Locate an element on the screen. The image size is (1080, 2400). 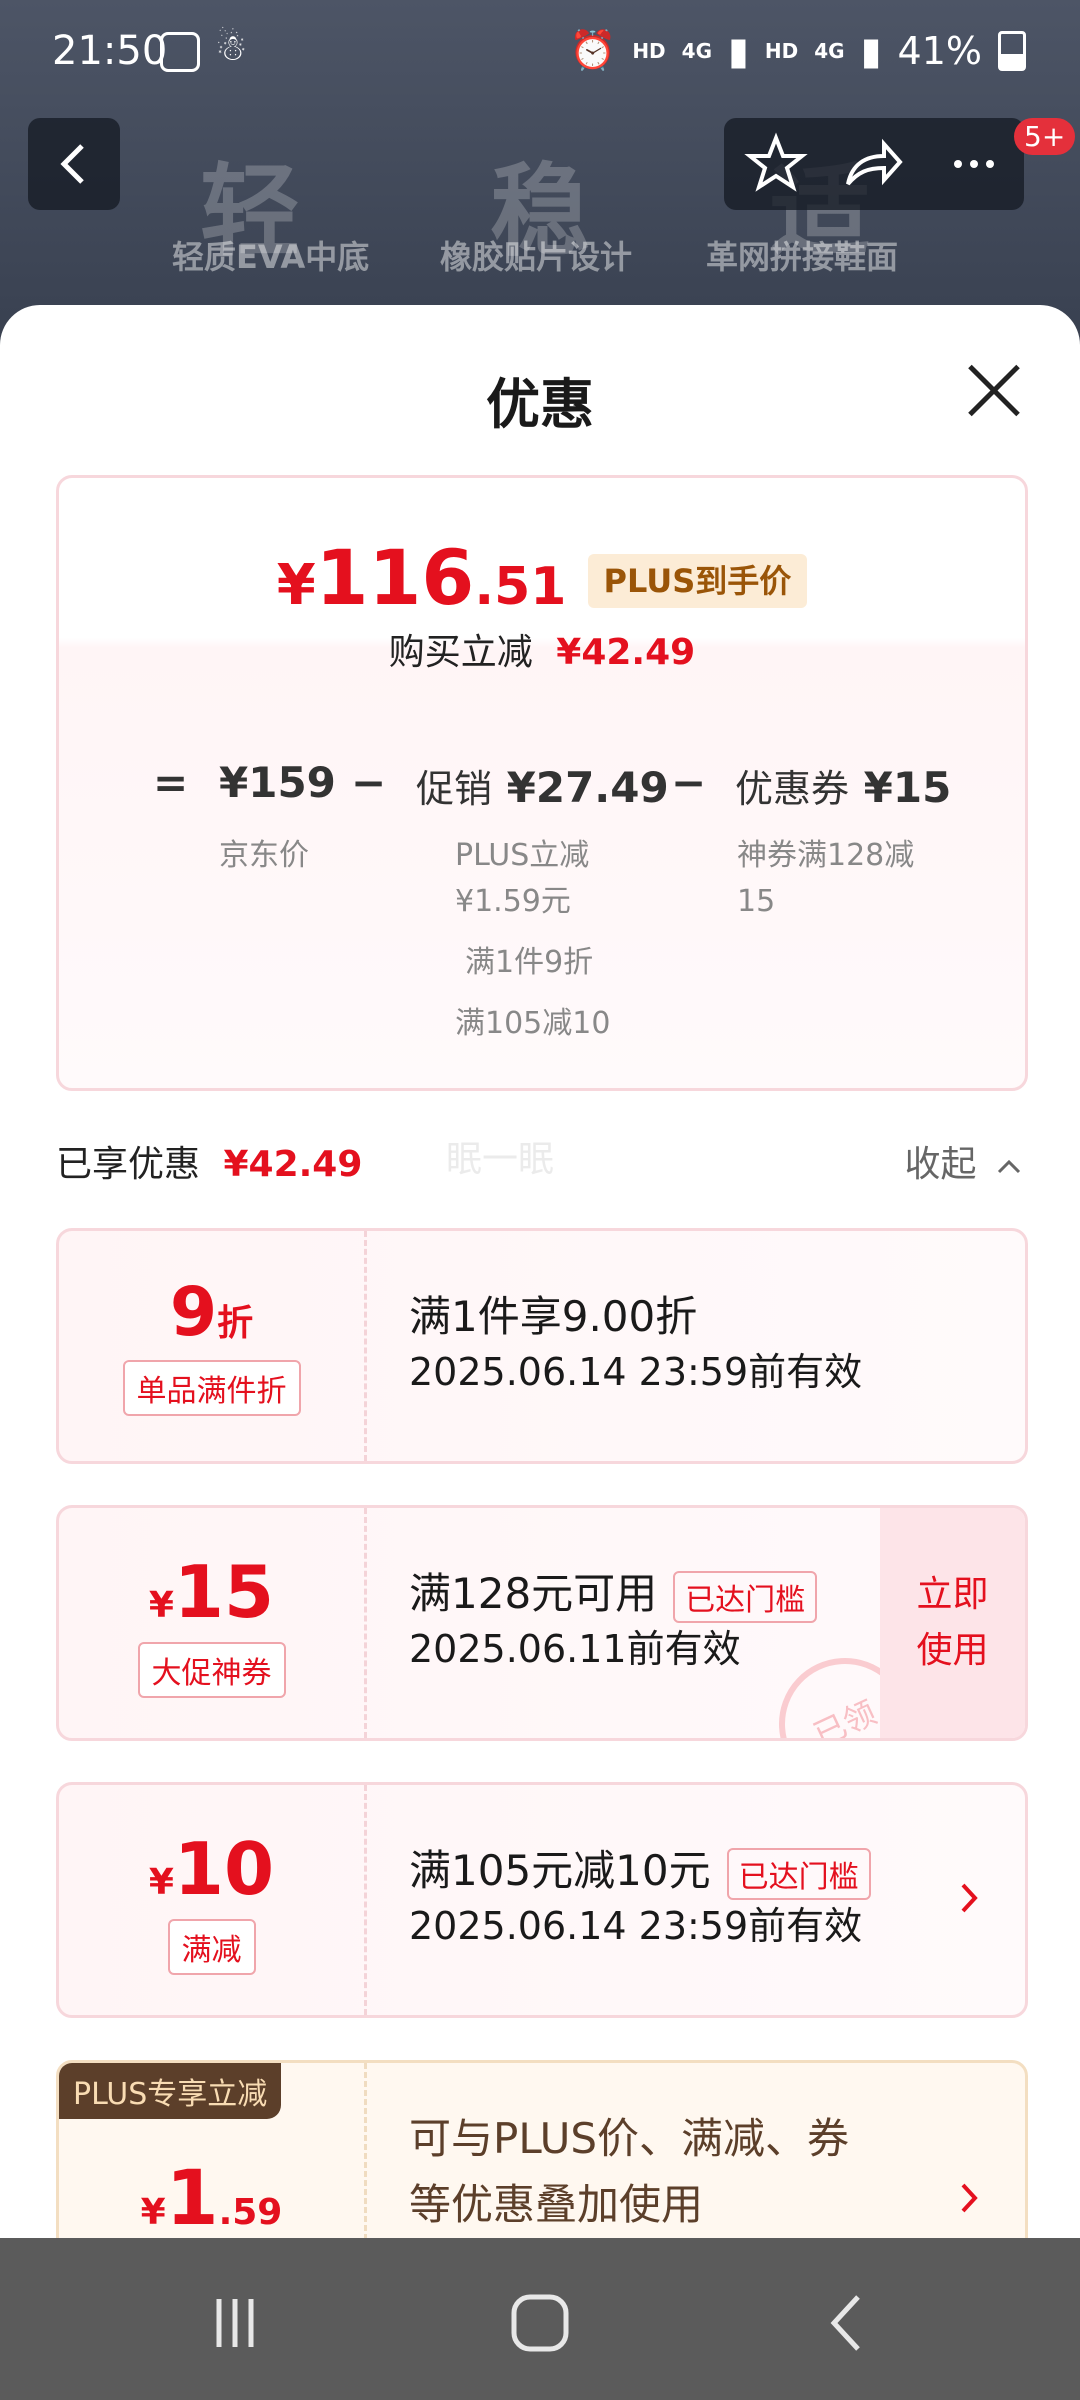
back-button is located at coordinates (74, 164).